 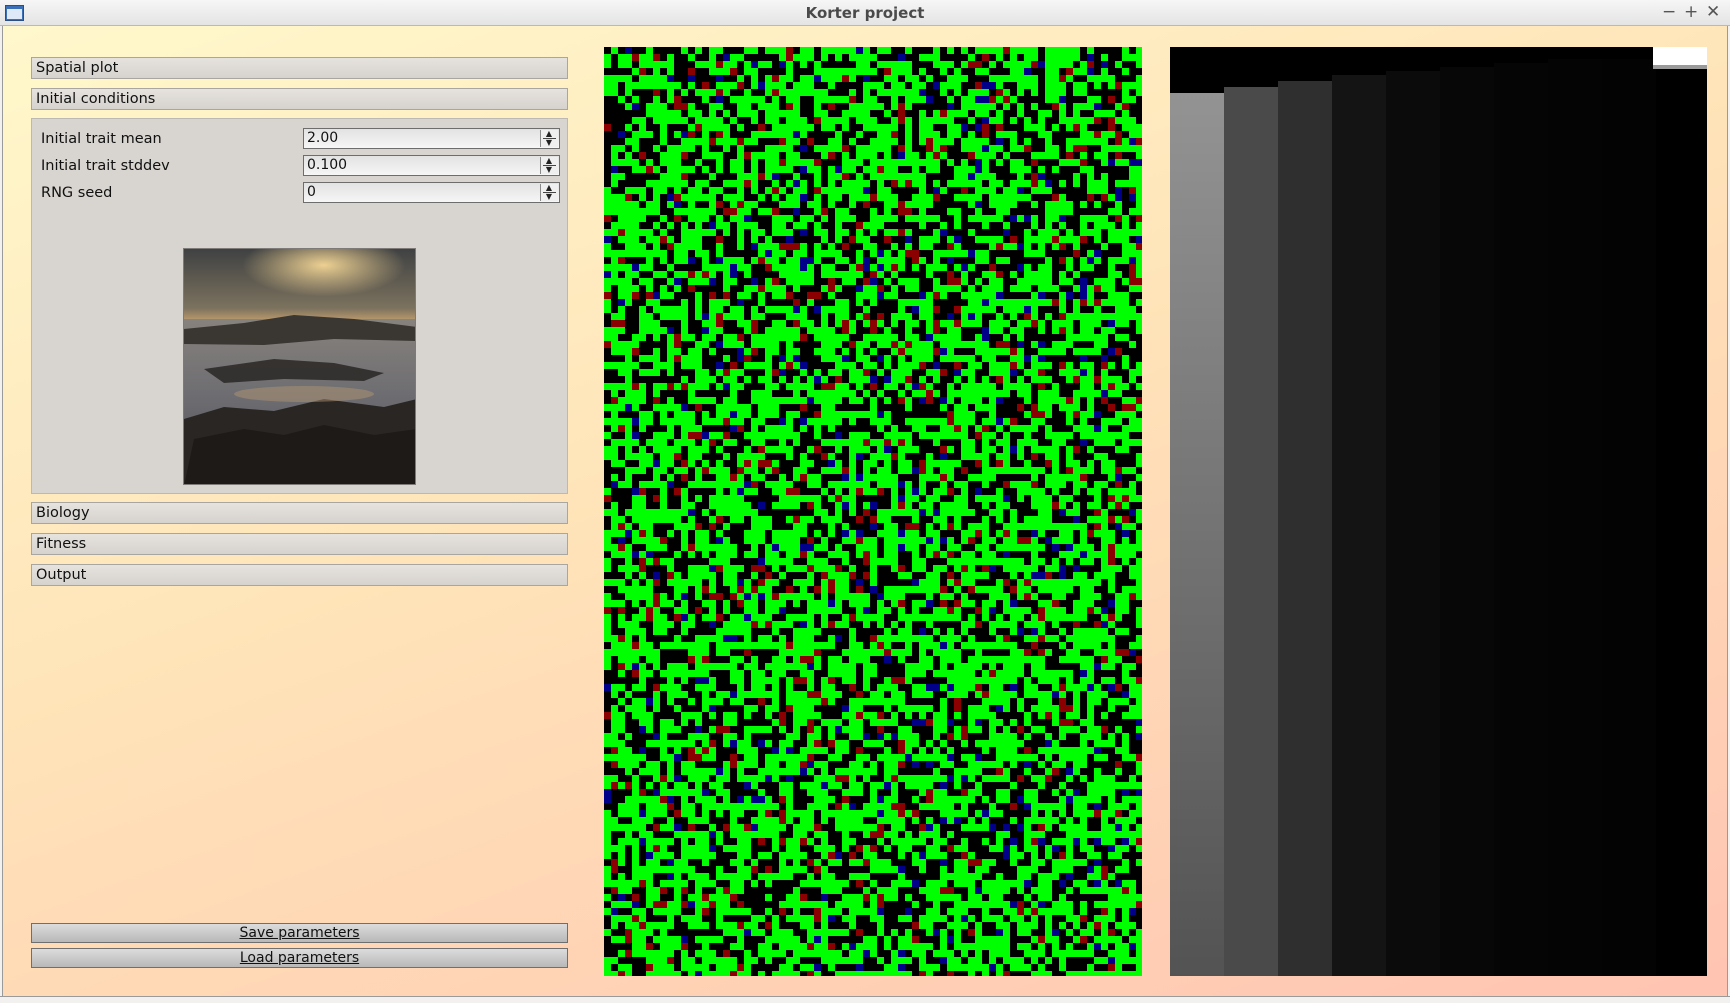 What do you see at coordinates (311, 192) in the screenshot?
I see `rng-seed-value: 0` at bounding box center [311, 192].